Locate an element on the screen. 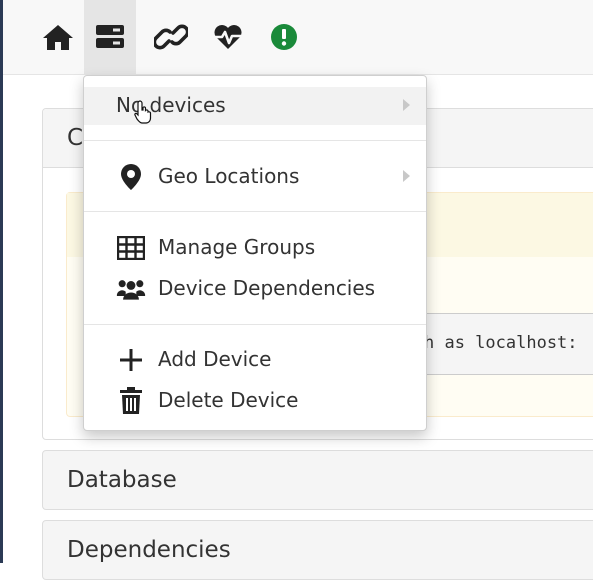  menu-item-label: Delete Device is located at coordinates (228, 400).